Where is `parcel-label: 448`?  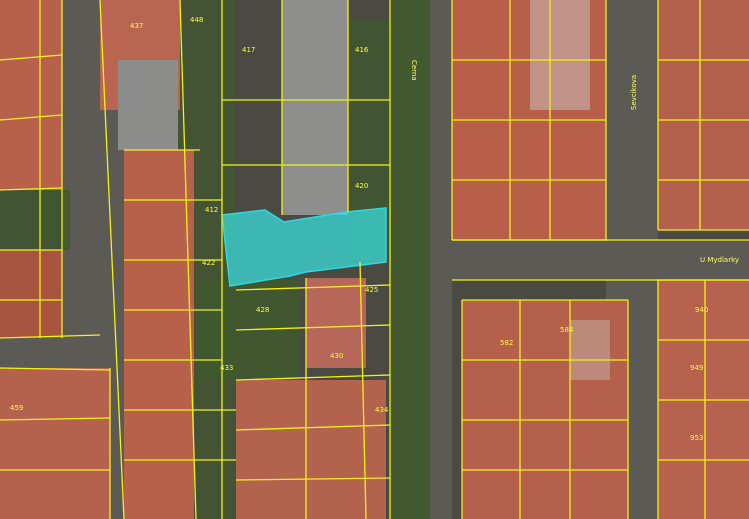 parcel-label: 448 is located at coordinates (196, 20).